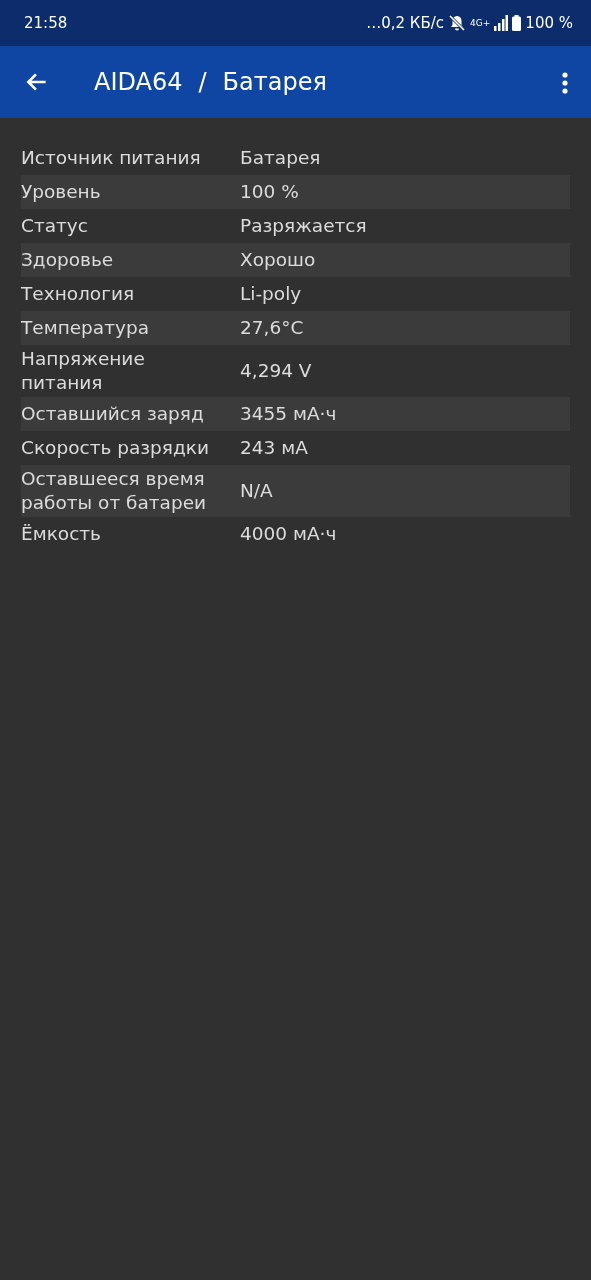 The width and height of the screenshot is (591, 1280). Describe the element at coordinates (274, 82) in the screenshot. I see `page-title: Батарея` at that location.